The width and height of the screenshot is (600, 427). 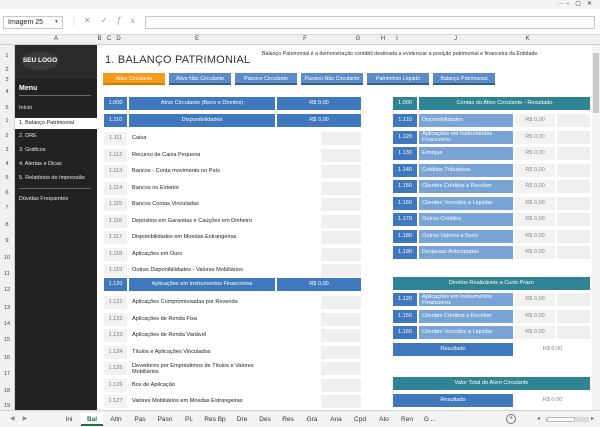 I want to click on column-header: A, so click(x=56, y=39).